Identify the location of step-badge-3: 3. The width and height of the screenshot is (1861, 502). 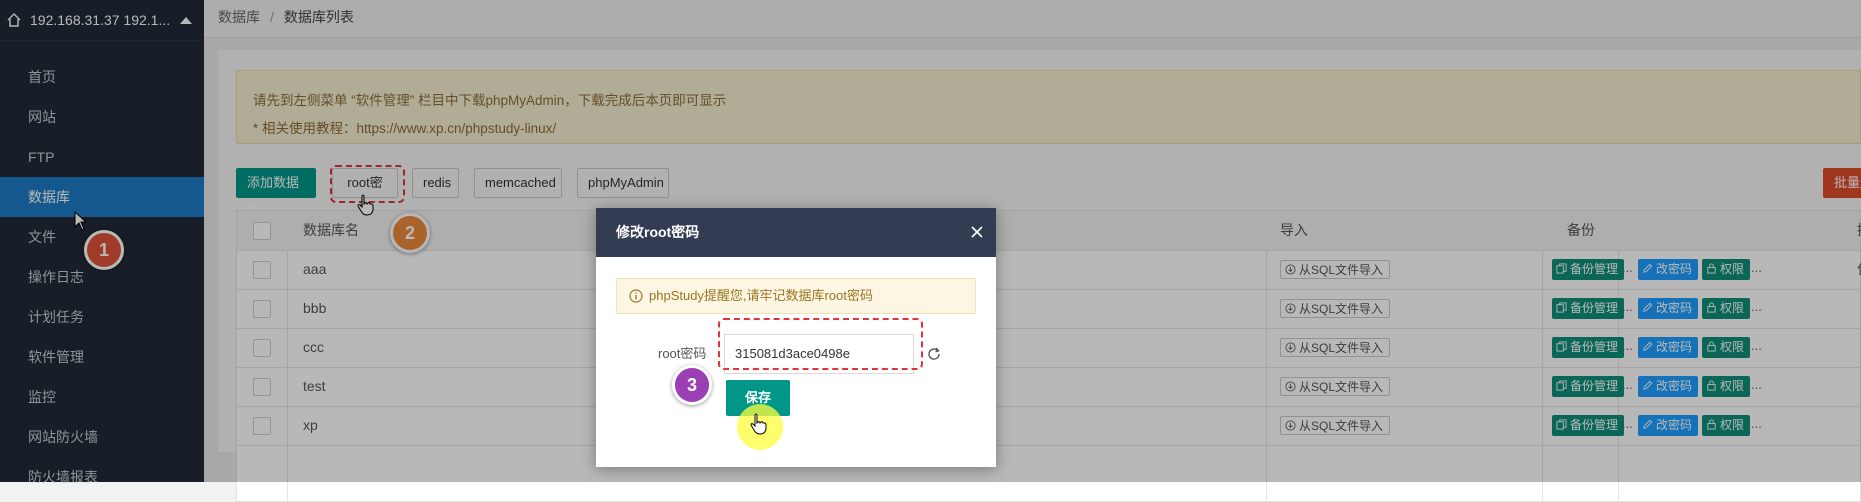
(692, 385).